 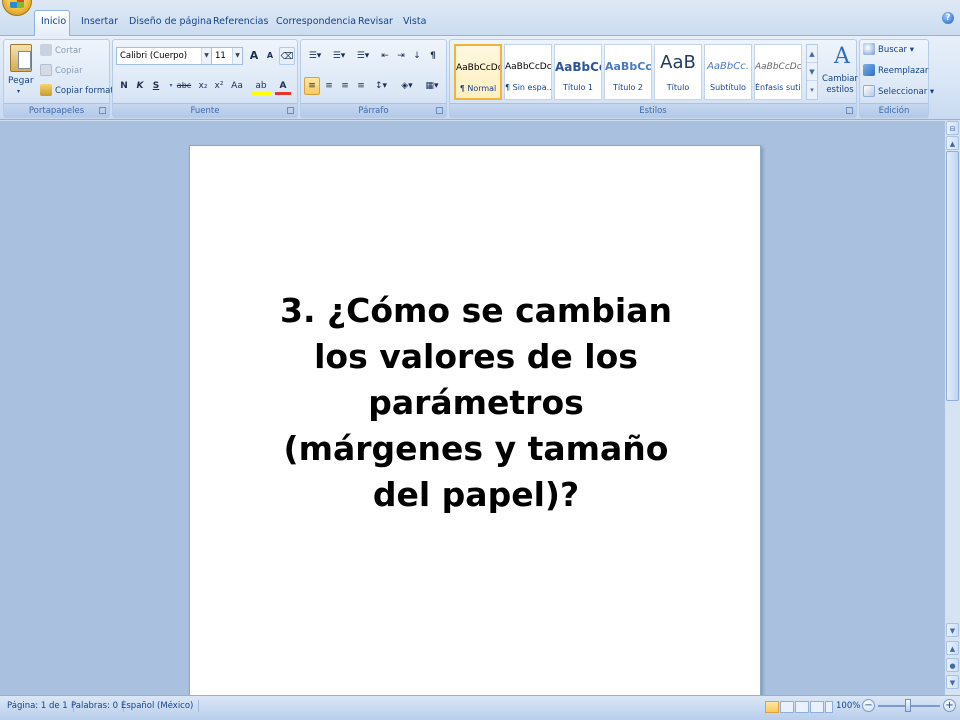 What do you see at coordinates (848, 706) in the screenshot?
I see `zoom-level: 100%` at bounding box center [848, 706].